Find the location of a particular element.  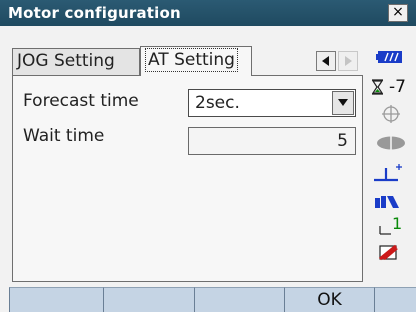

forecast-time-label: Forecast time is located at coordinates (81, 101).